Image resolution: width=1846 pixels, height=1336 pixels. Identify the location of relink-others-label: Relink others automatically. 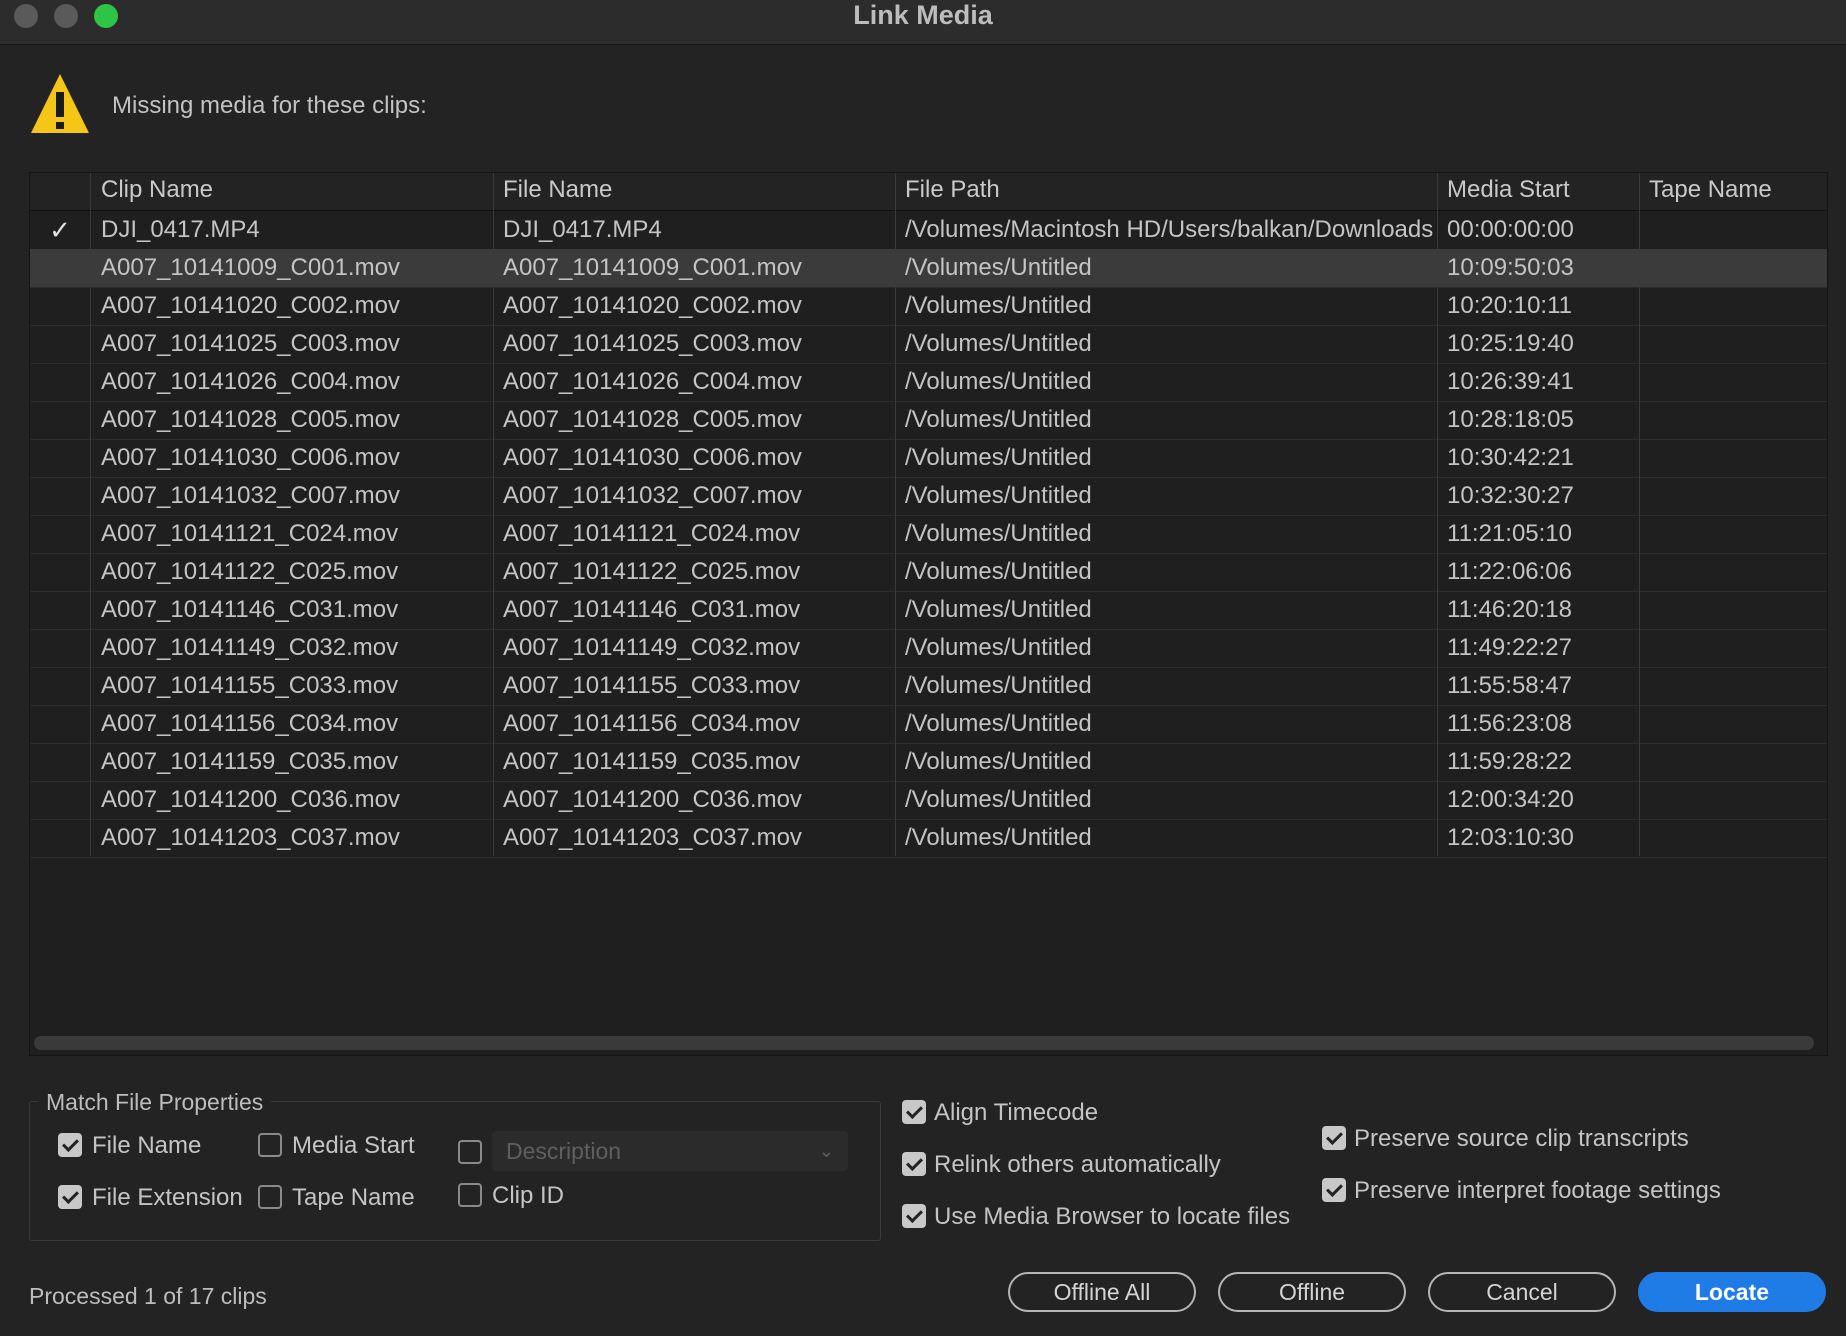
(1077, 1164).